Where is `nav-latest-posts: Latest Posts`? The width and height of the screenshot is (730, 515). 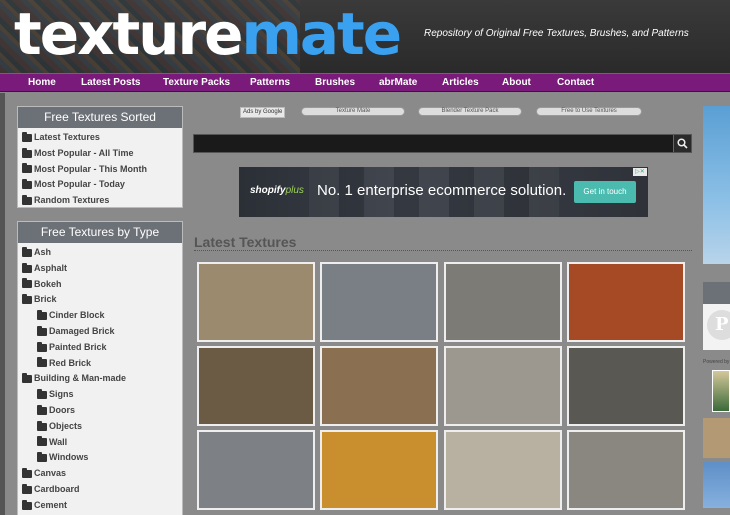 nav-latest-posts: Latest Posts is located at coordinates (110, 82).